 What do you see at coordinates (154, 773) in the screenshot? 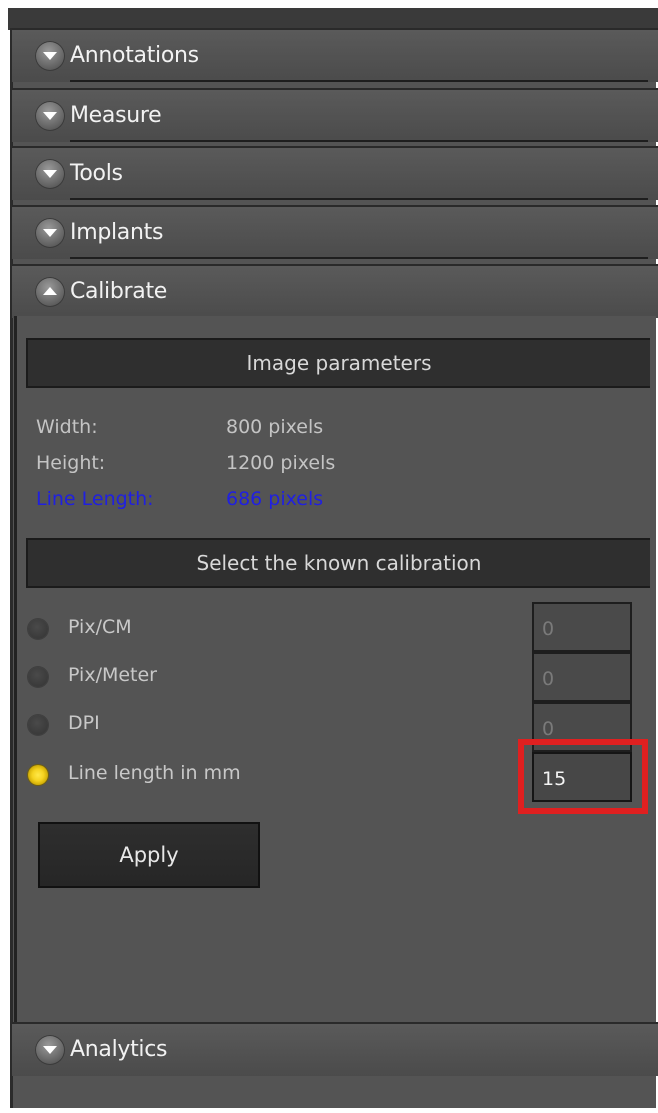
I see `option-line-length-mm-label: Line length in mm` at bounding box center [154, 773].